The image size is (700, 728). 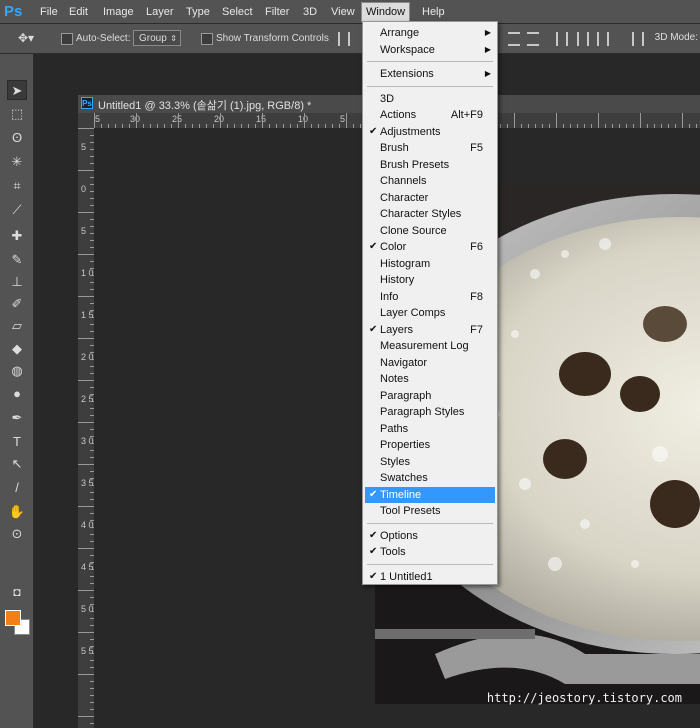 What do you see at coordinates (17, 534) in the screenshot?
I see `zoom-tool-icon: ⊙` at bounding box center [17, 534].